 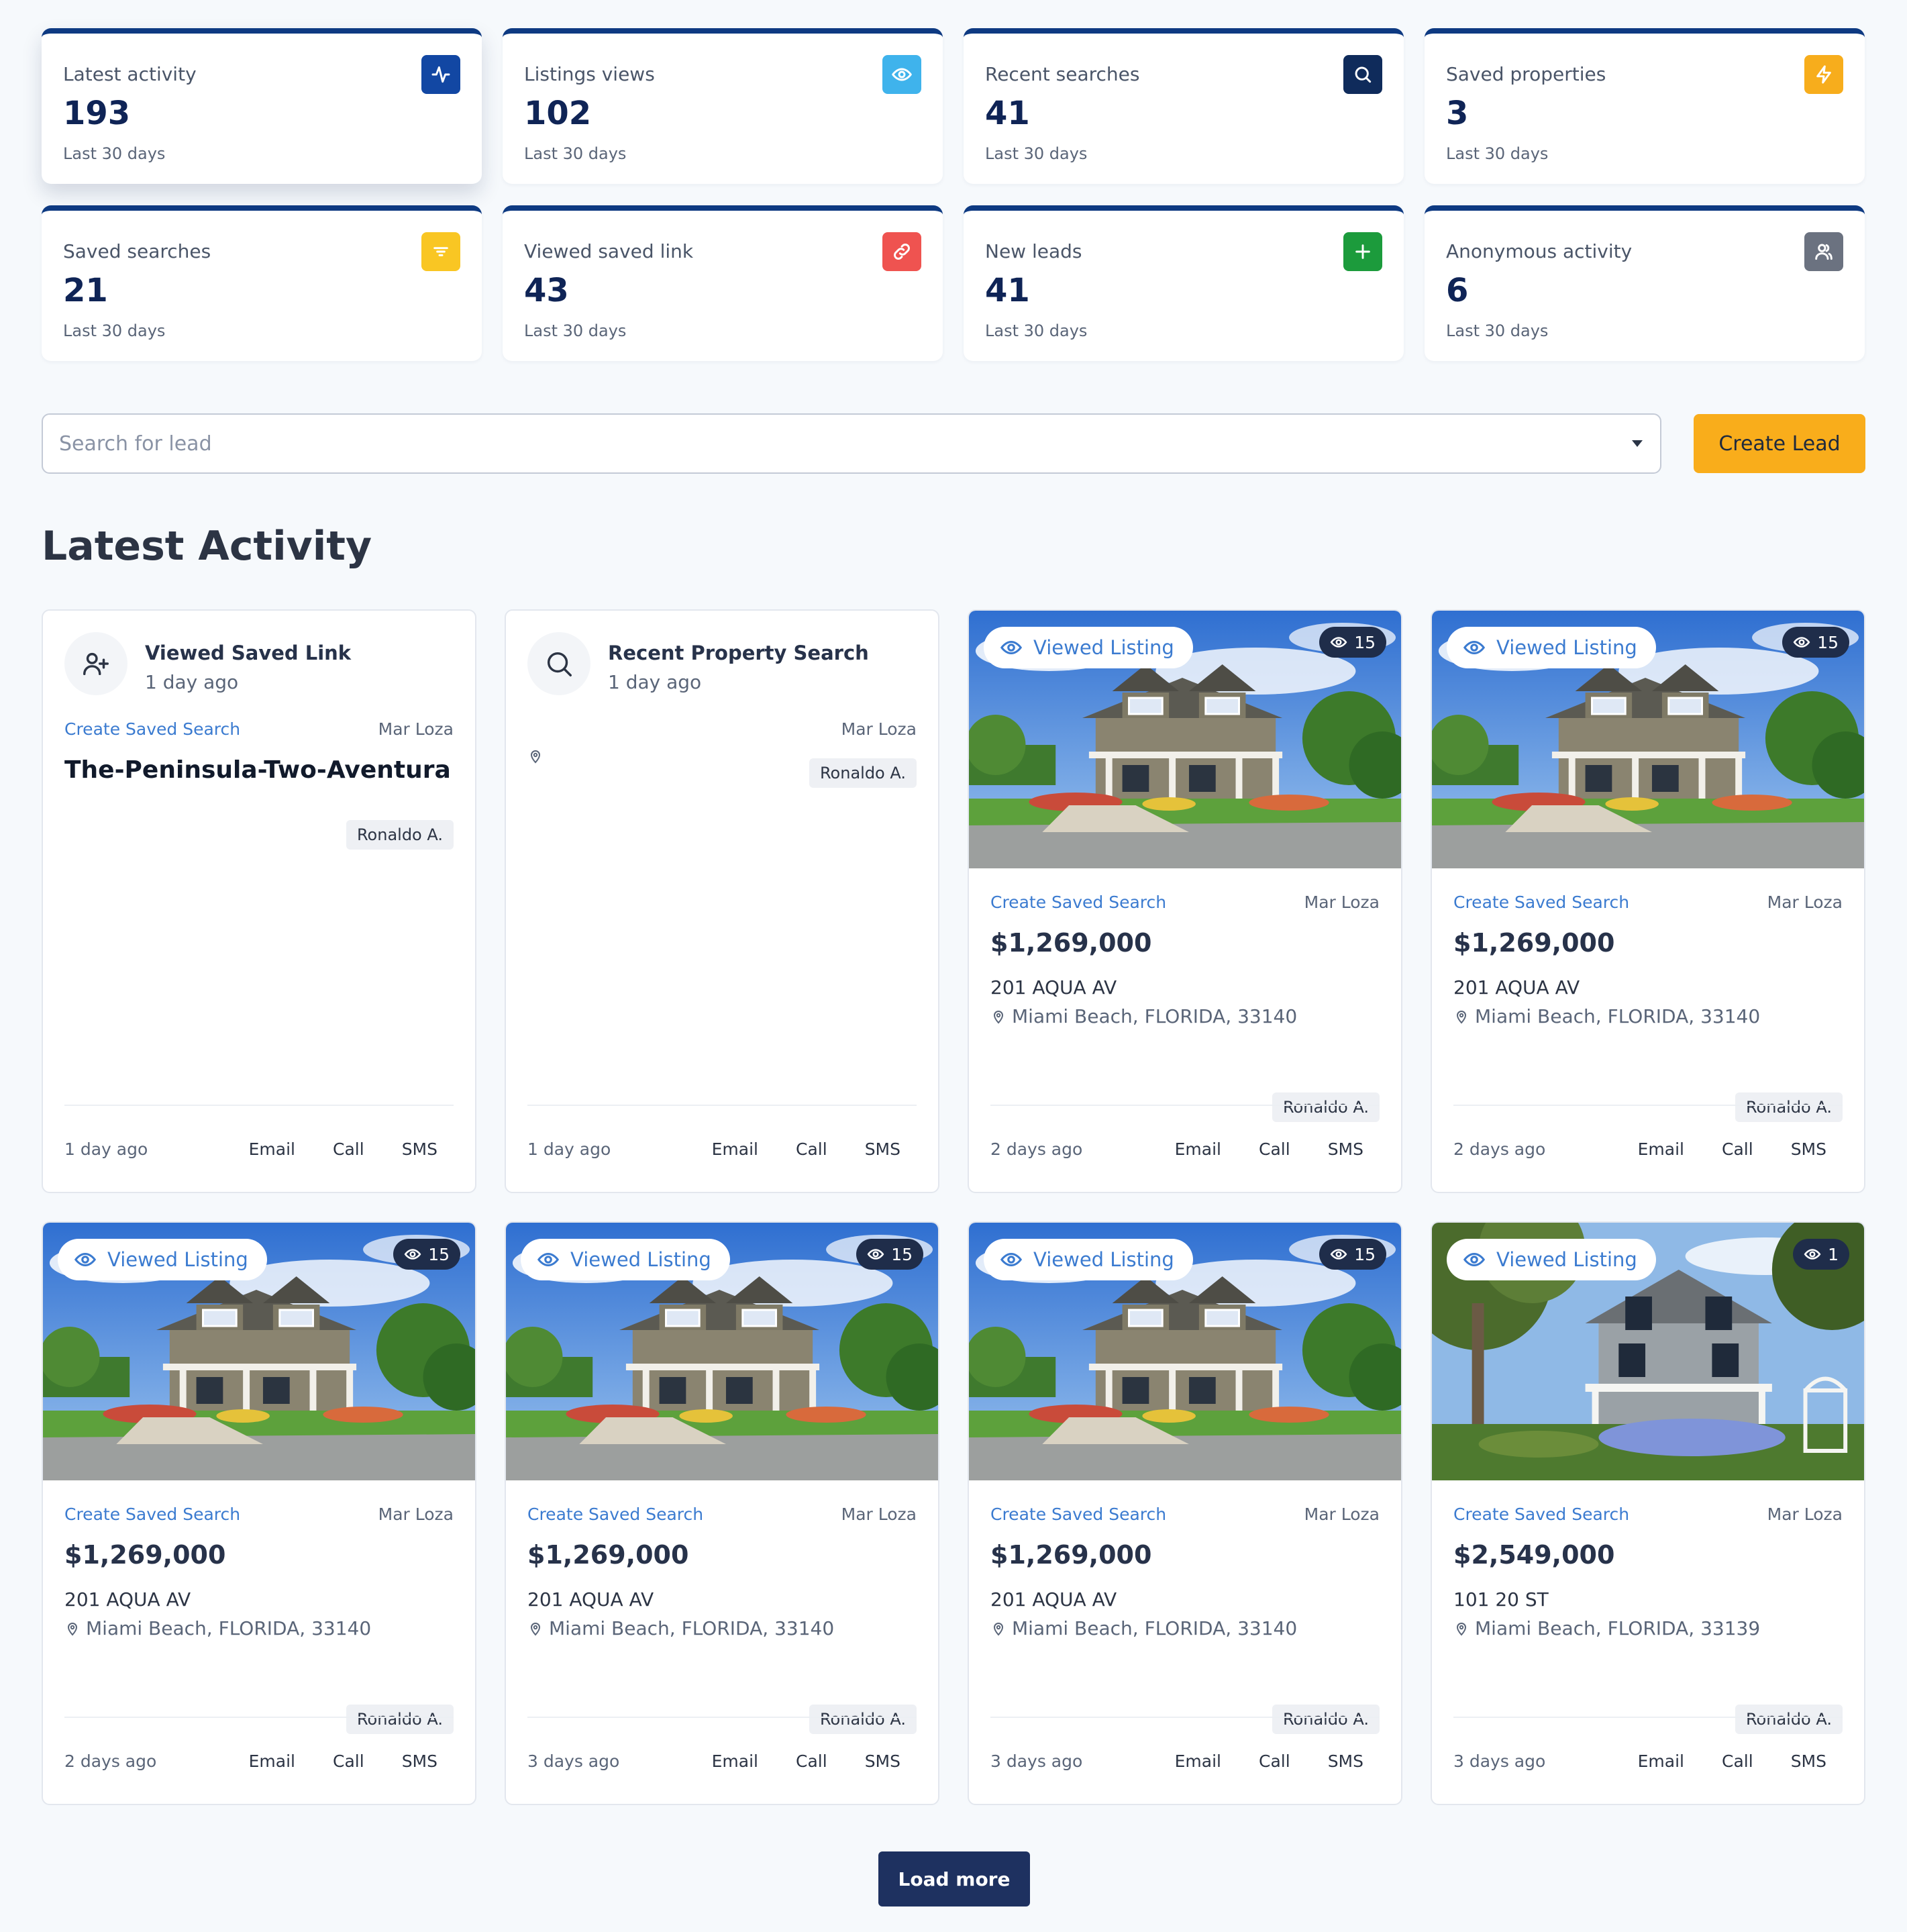 I want to click on card-footer: 3 days ago Email Call SMS, so click(x=722, y=1760).